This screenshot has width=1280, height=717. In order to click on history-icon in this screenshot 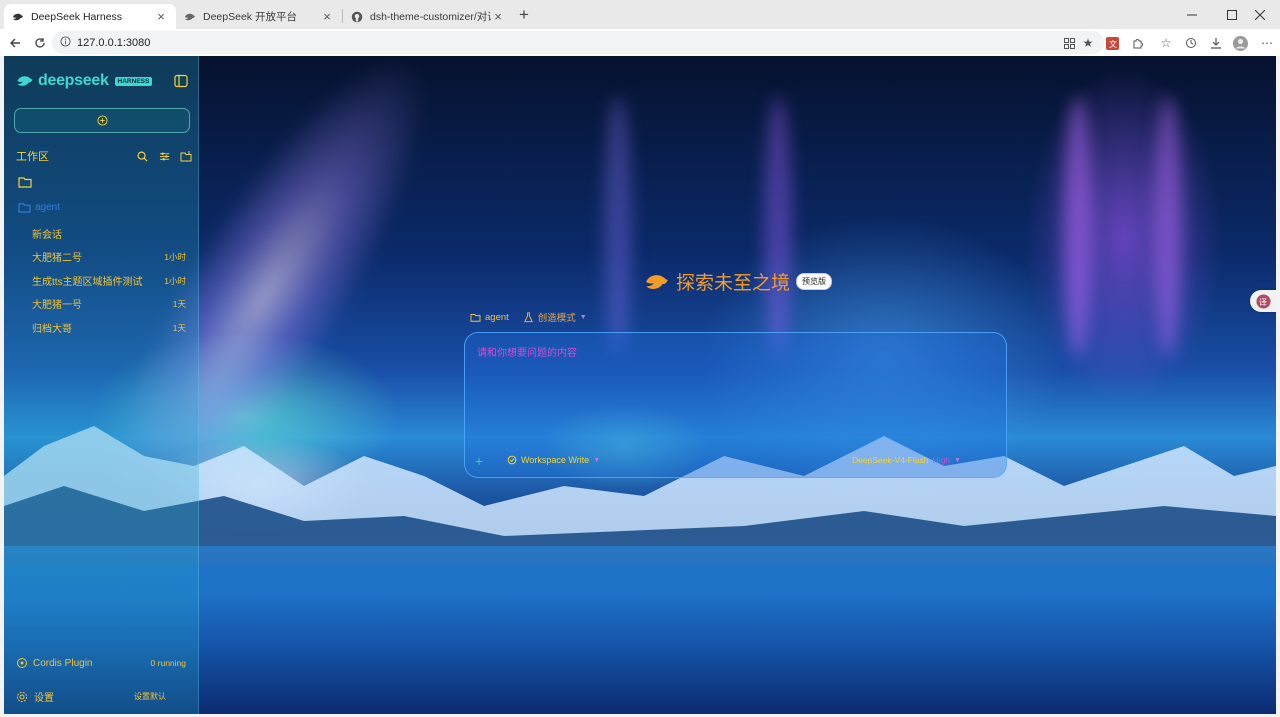, I will do `click(1191, 43)`.